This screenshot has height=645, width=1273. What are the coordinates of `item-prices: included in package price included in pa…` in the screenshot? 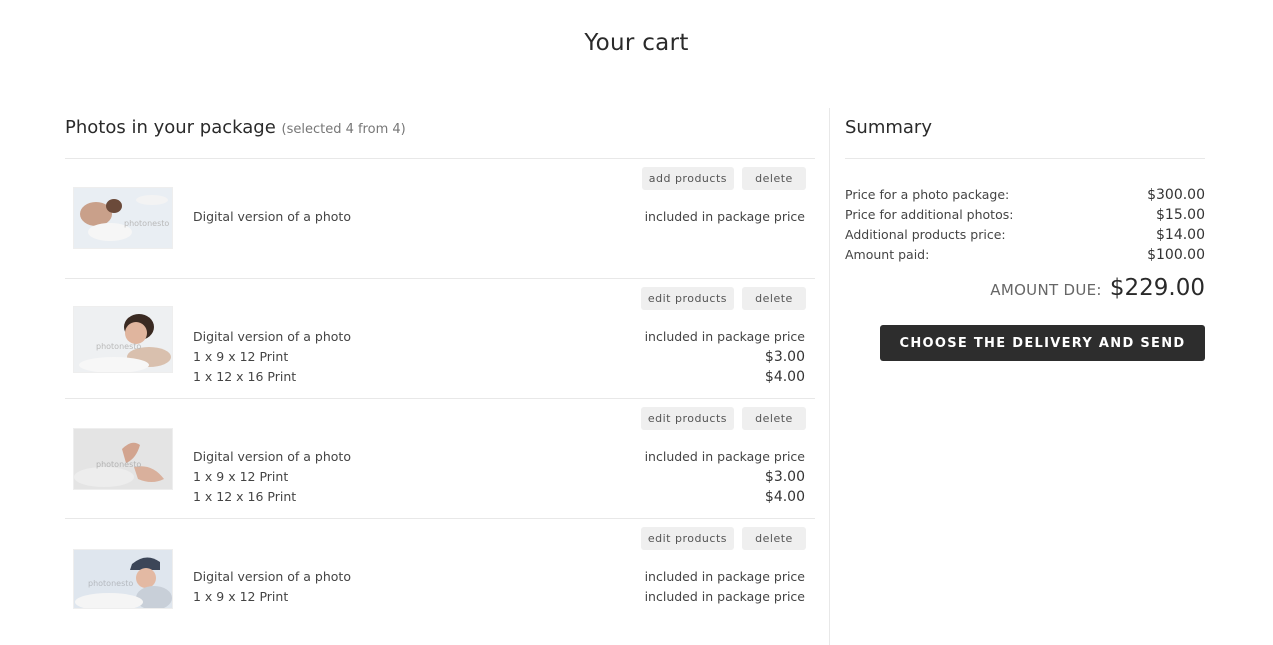 It's located at (725, 587).